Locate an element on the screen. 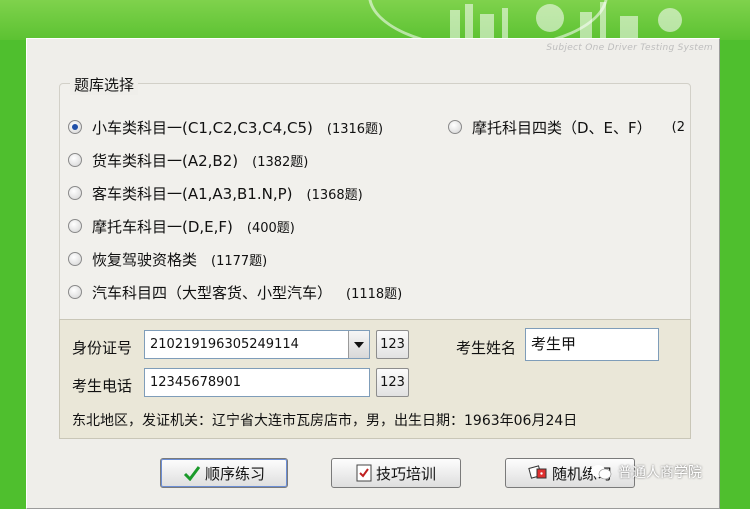  option-label: 汽车科目四（大型客货、小型汽车） is located at coordinates (212, 292).